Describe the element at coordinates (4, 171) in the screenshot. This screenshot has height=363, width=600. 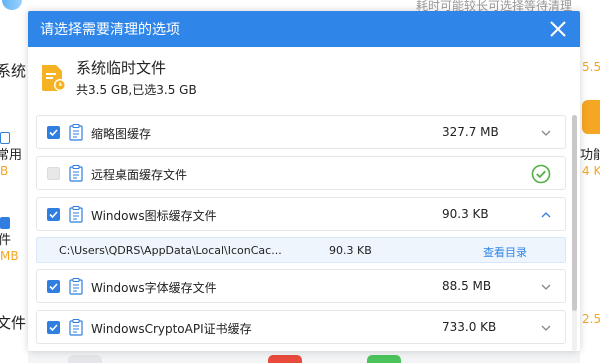
I see `background-left-number: B` at that location.